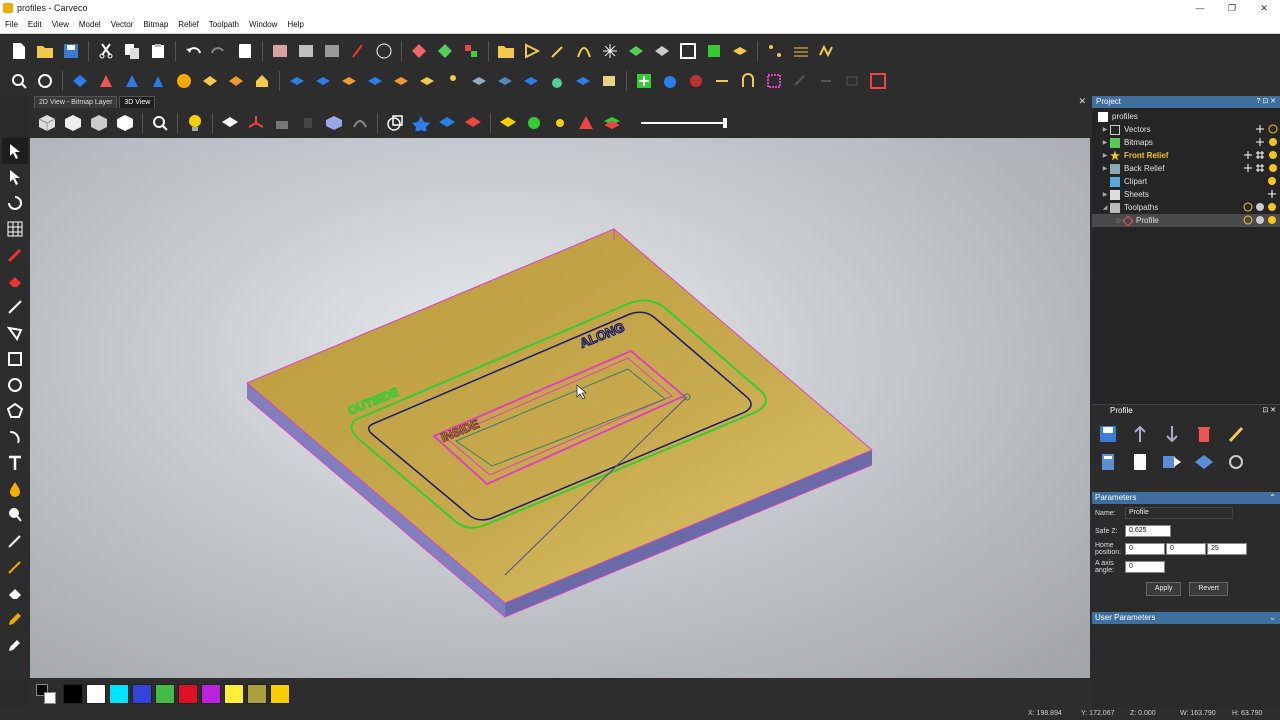 This screenshot has width=1280, height=720. What do you see at coordinates (15, 411) in the screenshot?
I see `polygon-icon` at bounding box center [15, 411].